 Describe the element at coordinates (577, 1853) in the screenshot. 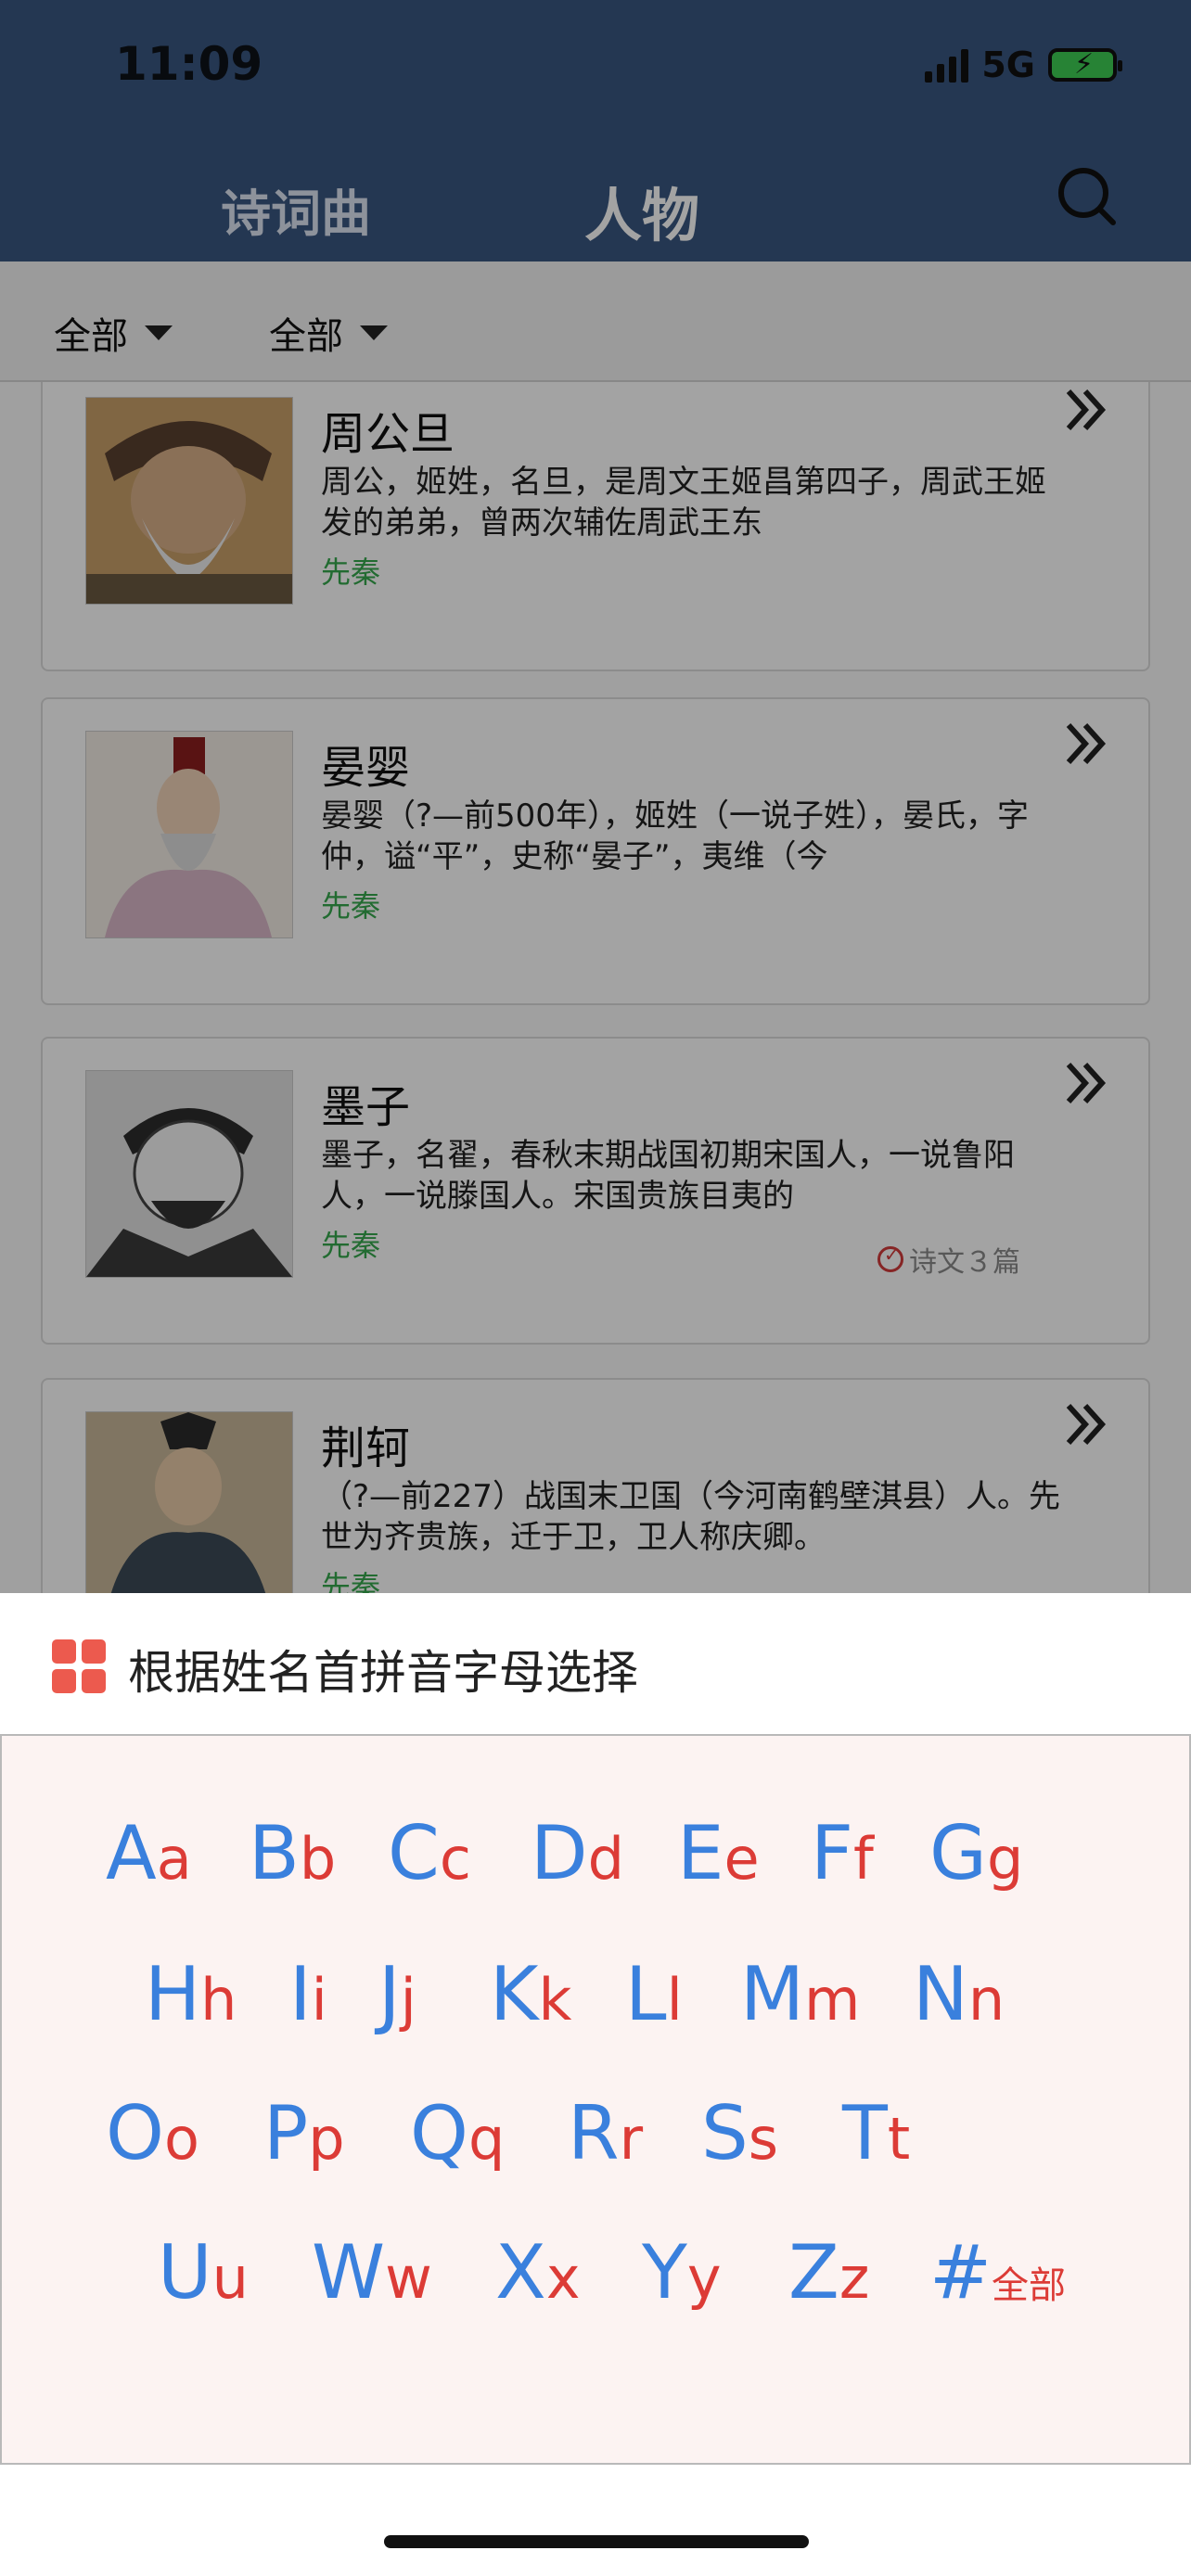

I see `letter-d: Dd` at that location.